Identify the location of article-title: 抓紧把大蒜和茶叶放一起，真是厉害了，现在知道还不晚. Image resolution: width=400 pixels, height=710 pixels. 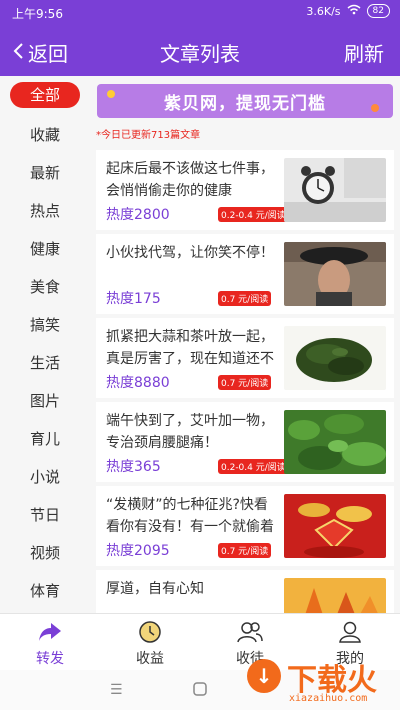
(190, 348).